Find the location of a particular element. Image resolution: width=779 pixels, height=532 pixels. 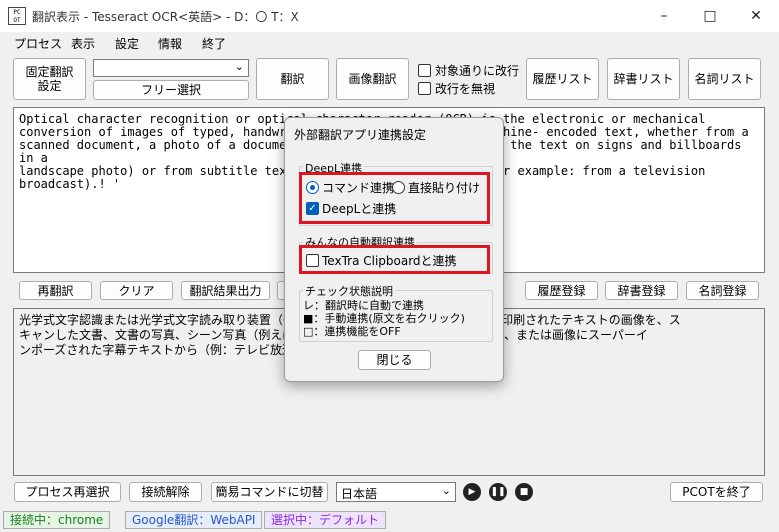

radio-command-link is located at coordinates (312, 187).